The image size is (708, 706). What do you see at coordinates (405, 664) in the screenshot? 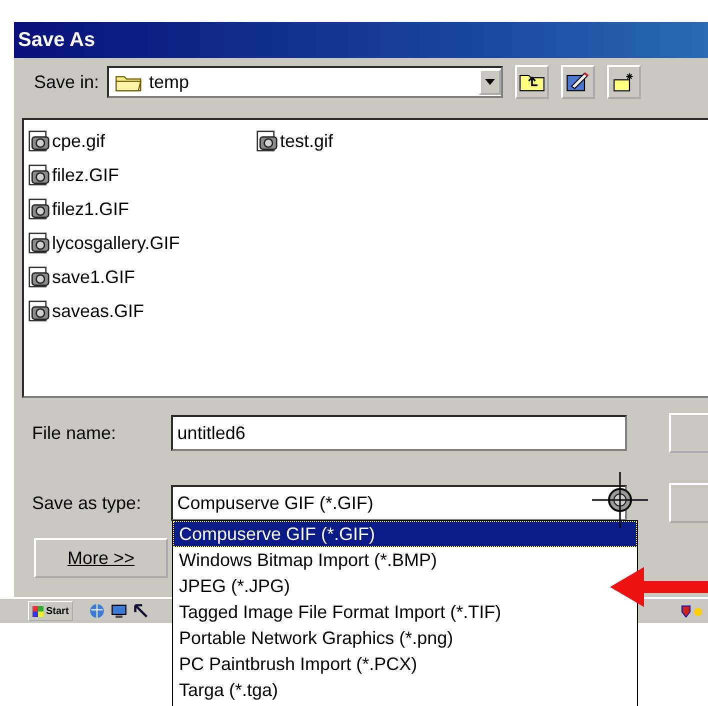
I see `list-option: PC Paintbrush Import (*.PCX)` at bounding box center [405, 664].